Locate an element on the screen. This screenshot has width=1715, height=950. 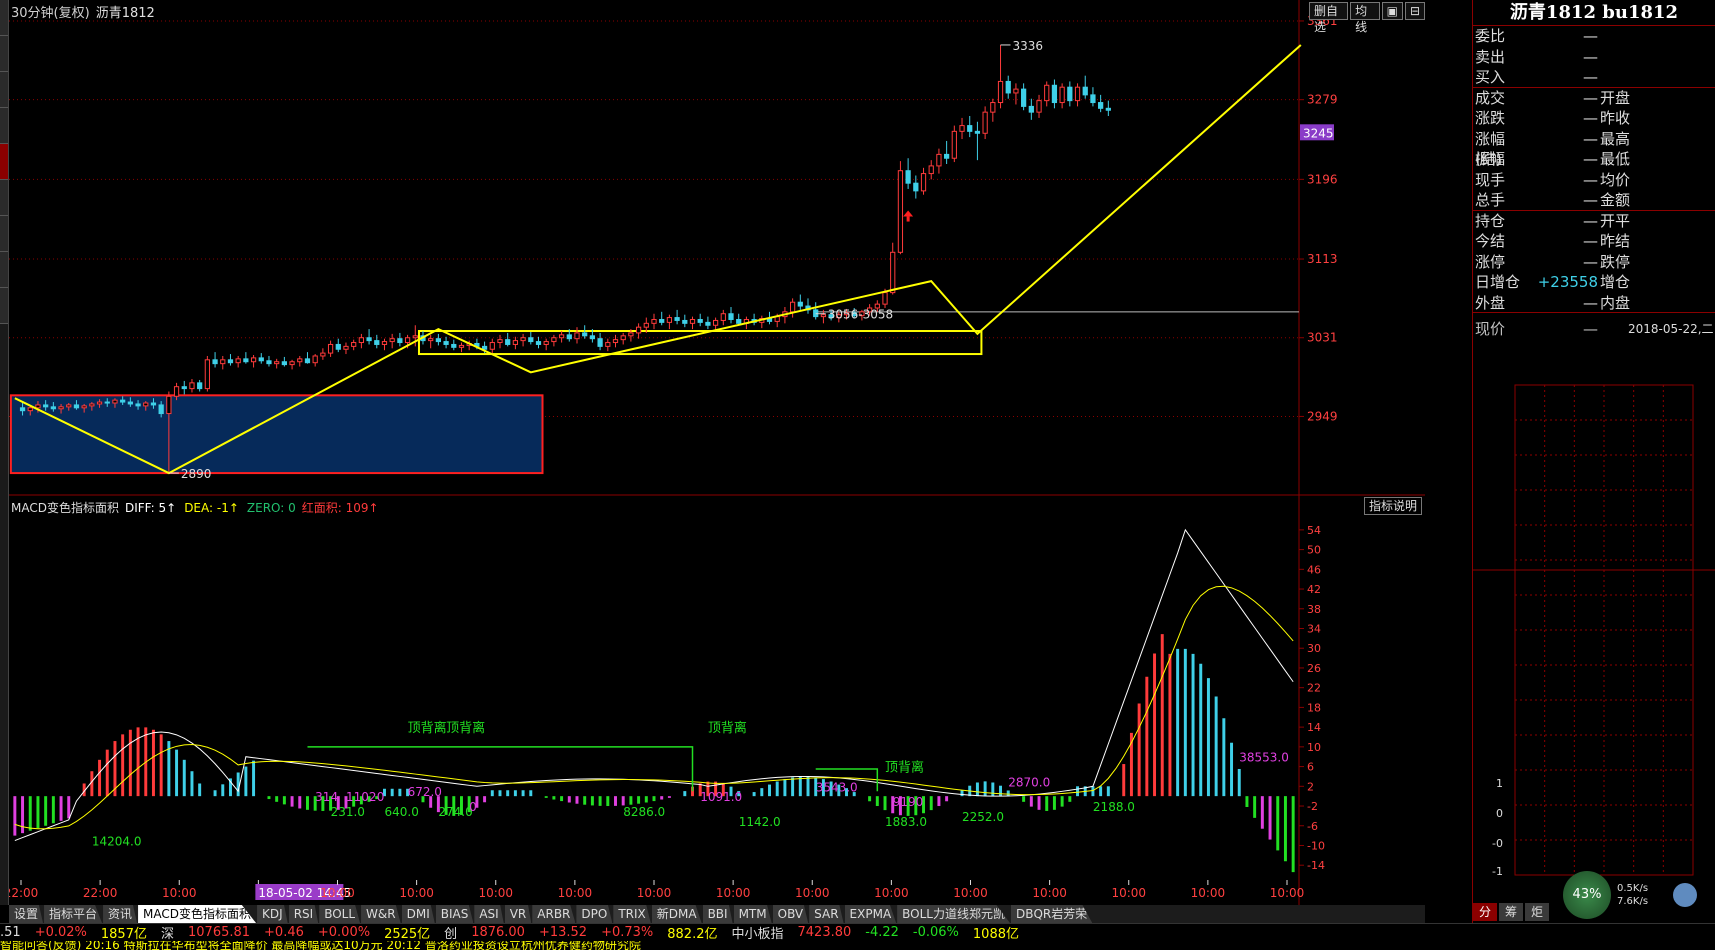
minimize-icon: ⊟ is located at coordinates (1414, 11).